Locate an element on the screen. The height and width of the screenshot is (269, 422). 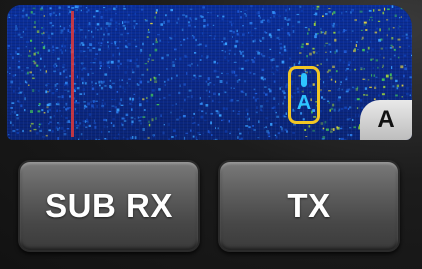
vfo-a-tag: A is located at coordinates (386, 120).